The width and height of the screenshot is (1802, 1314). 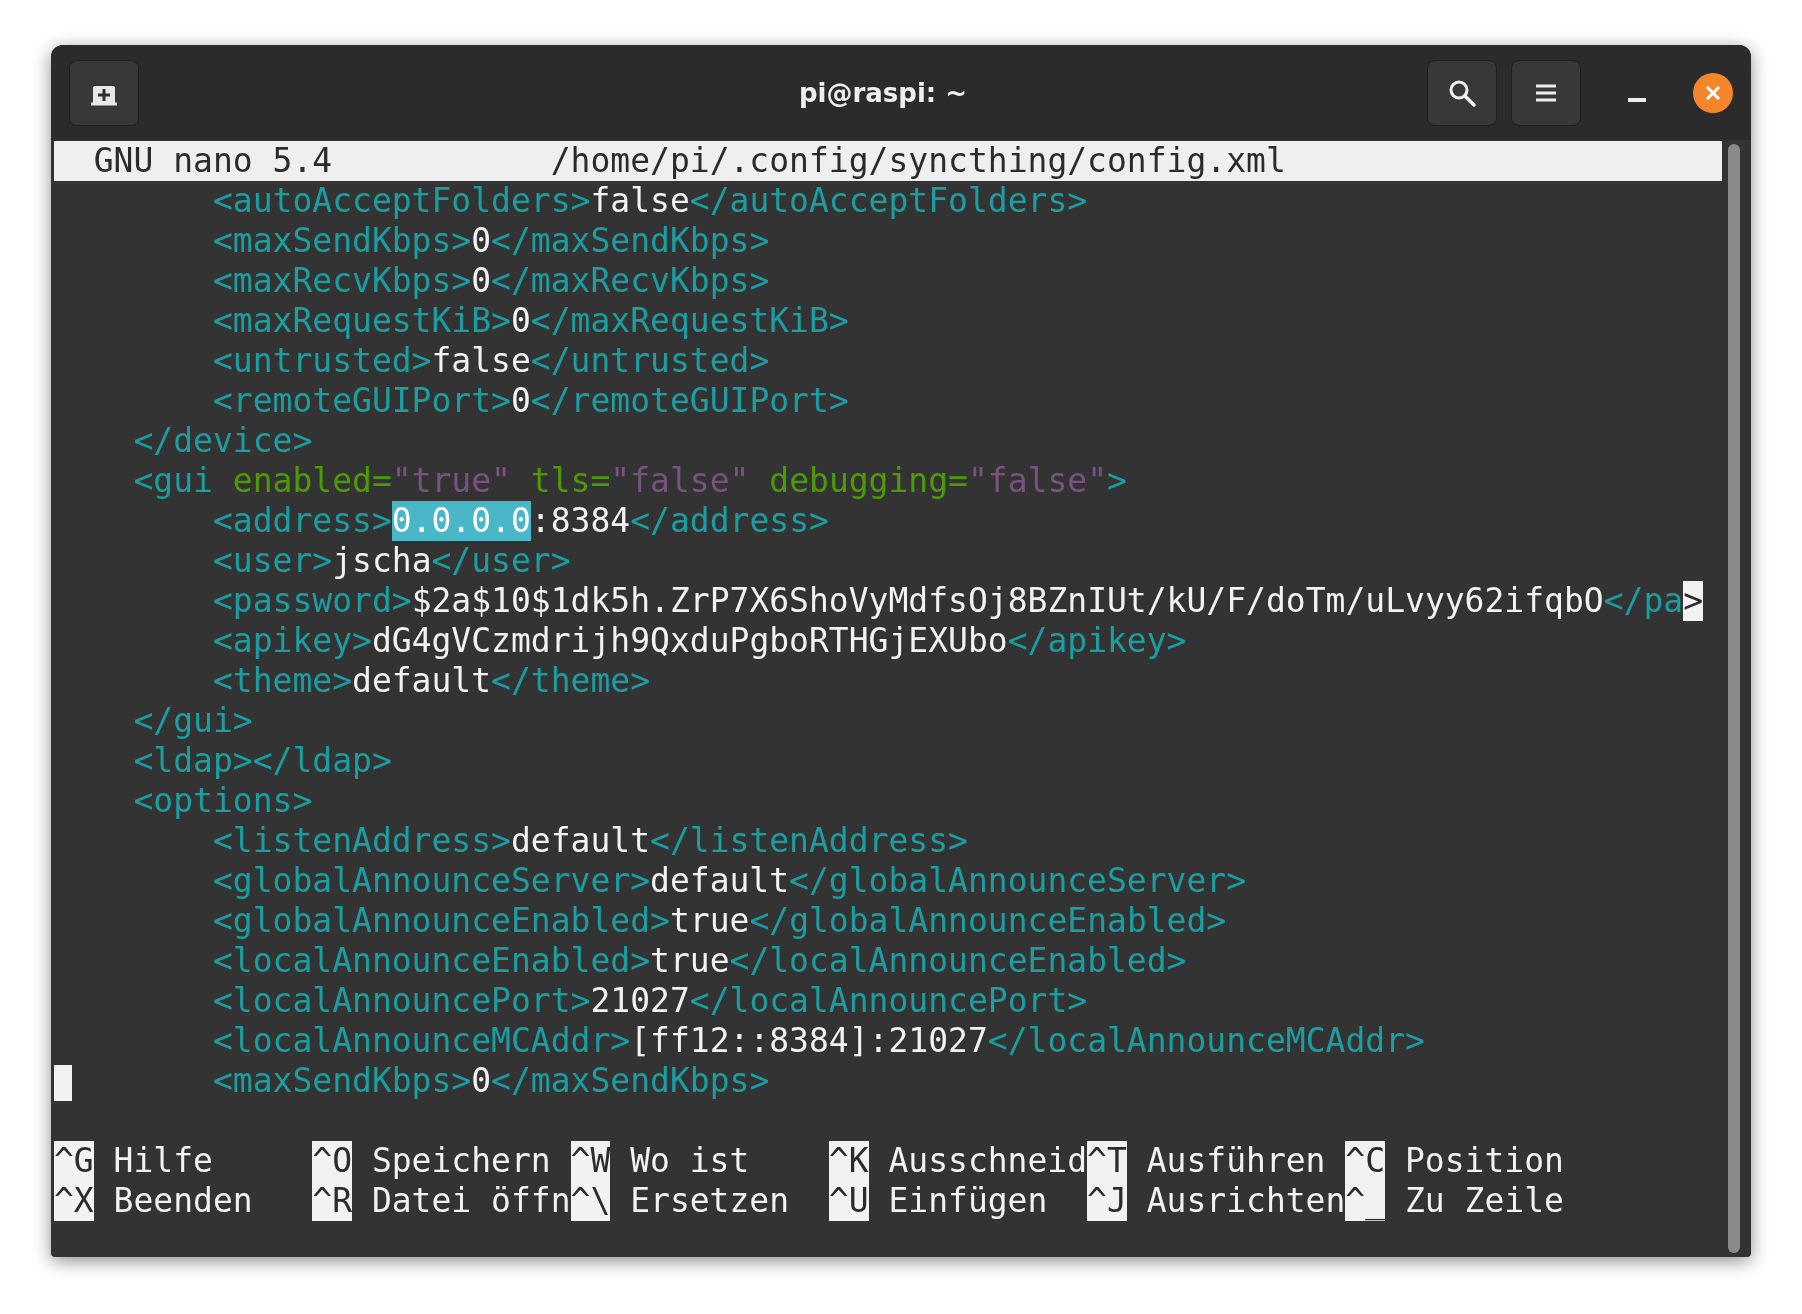 What do you see at coordinates (590, 1201) in the screenshot?
I see `shortcut-key: ^\` at bounding box center [590, 1201].